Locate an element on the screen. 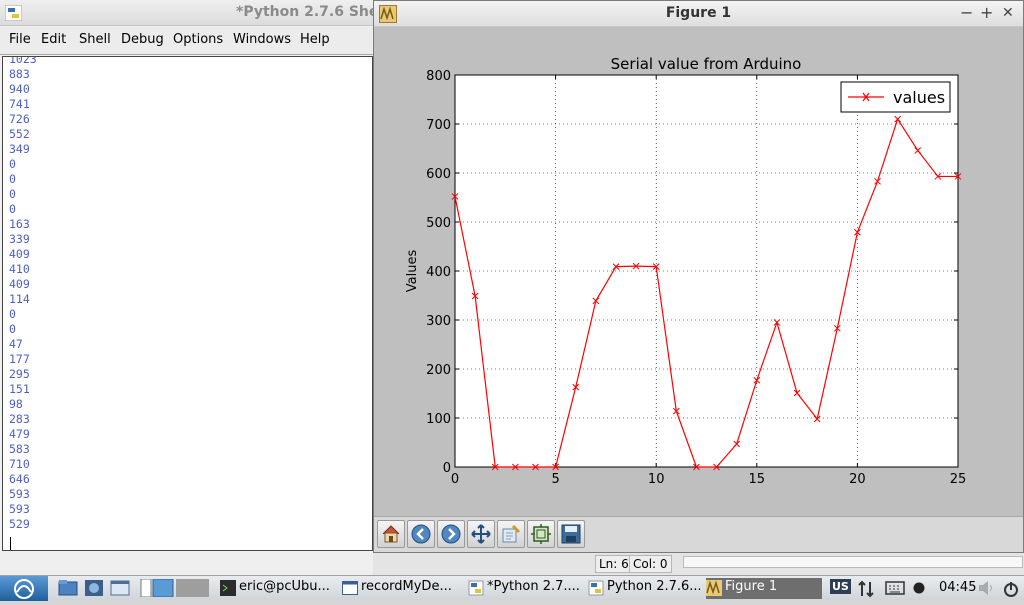 Image resolution: width=1024 pixels, height=605 pixels. window-icon is located at coordinates (350, 588).